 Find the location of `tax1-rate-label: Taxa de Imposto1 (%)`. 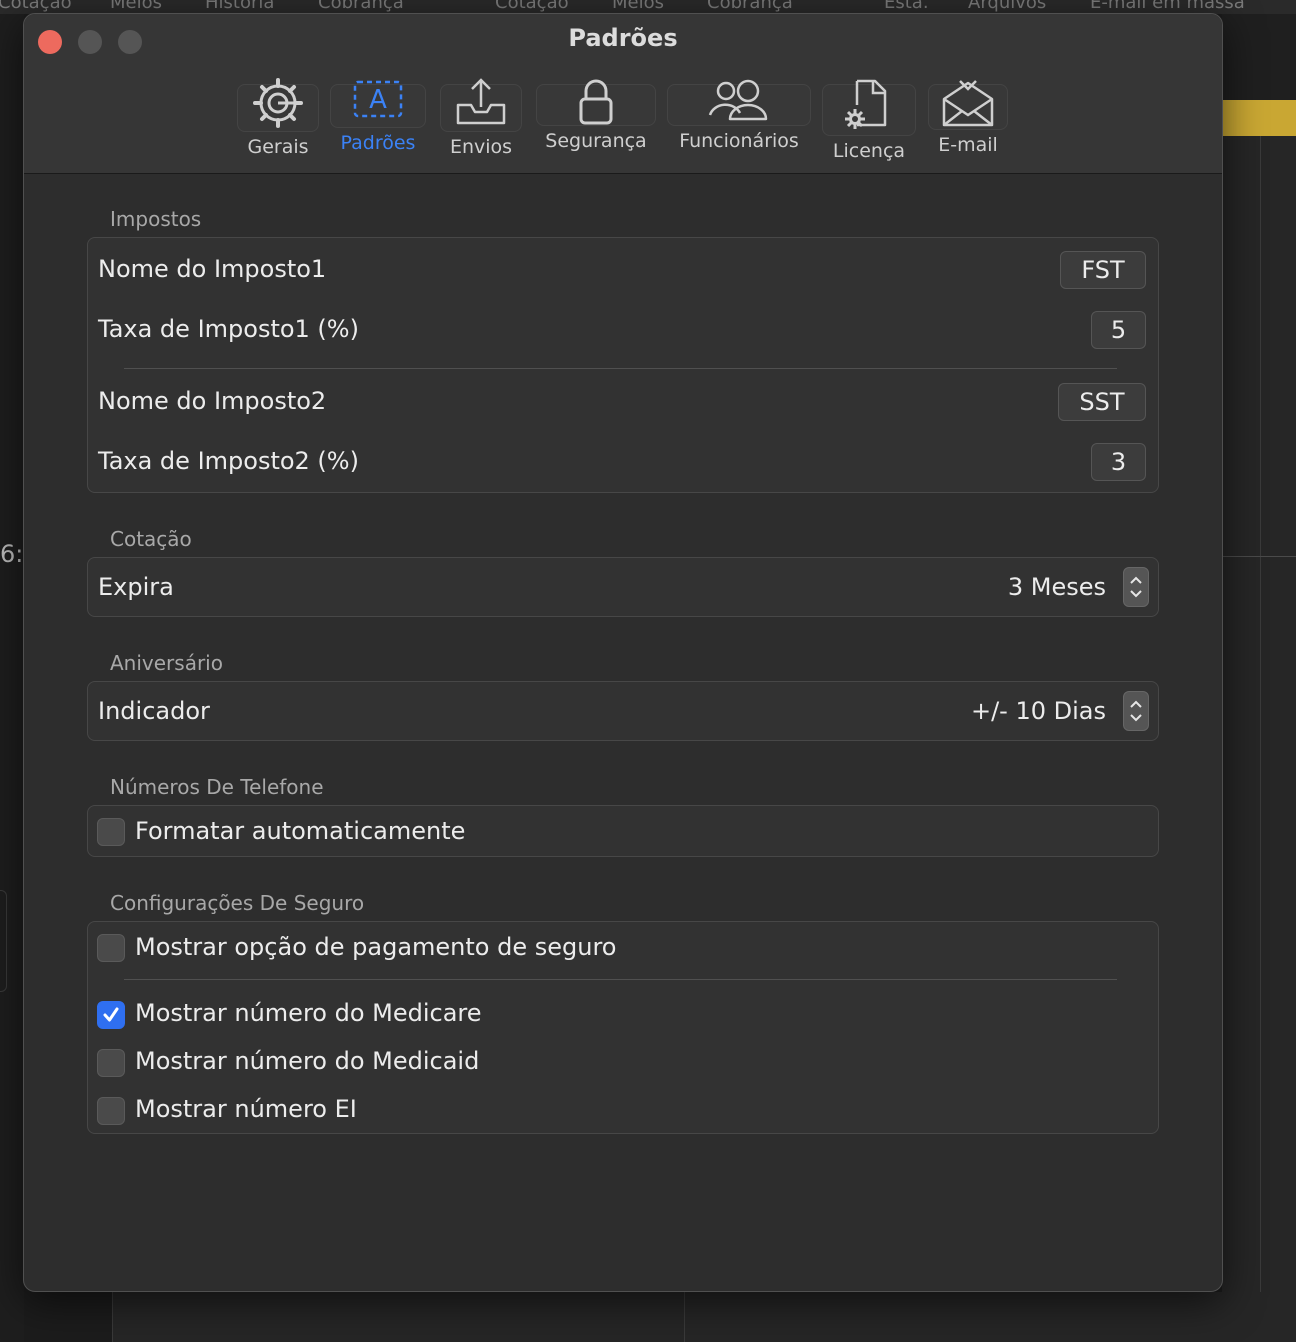

tax1-rate-label: Taxa de Imposto1 (%) is located at coordinates (228, 329).